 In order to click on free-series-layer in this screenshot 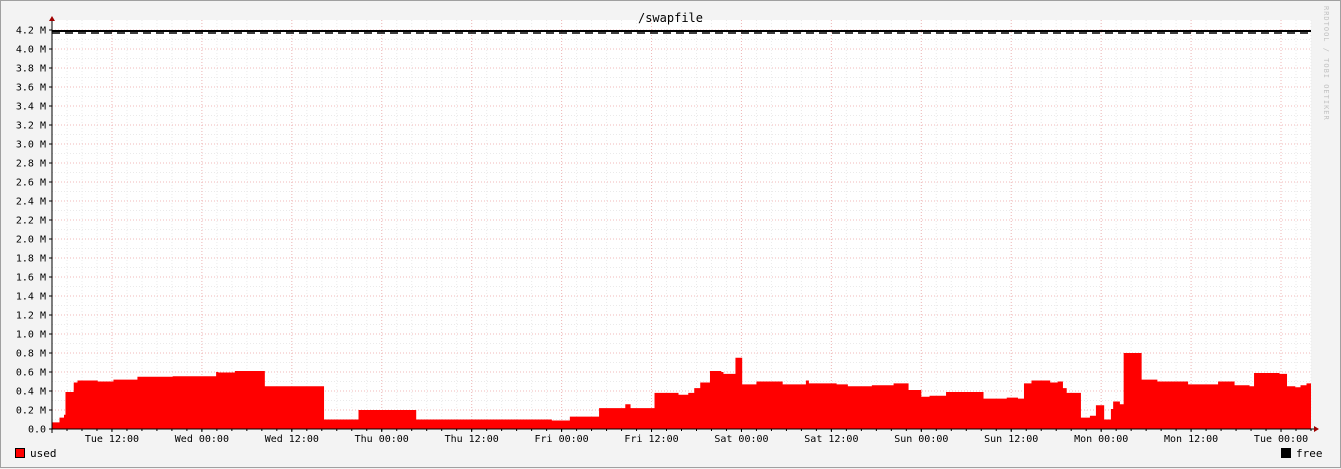, I will do `click(681, 31)`.